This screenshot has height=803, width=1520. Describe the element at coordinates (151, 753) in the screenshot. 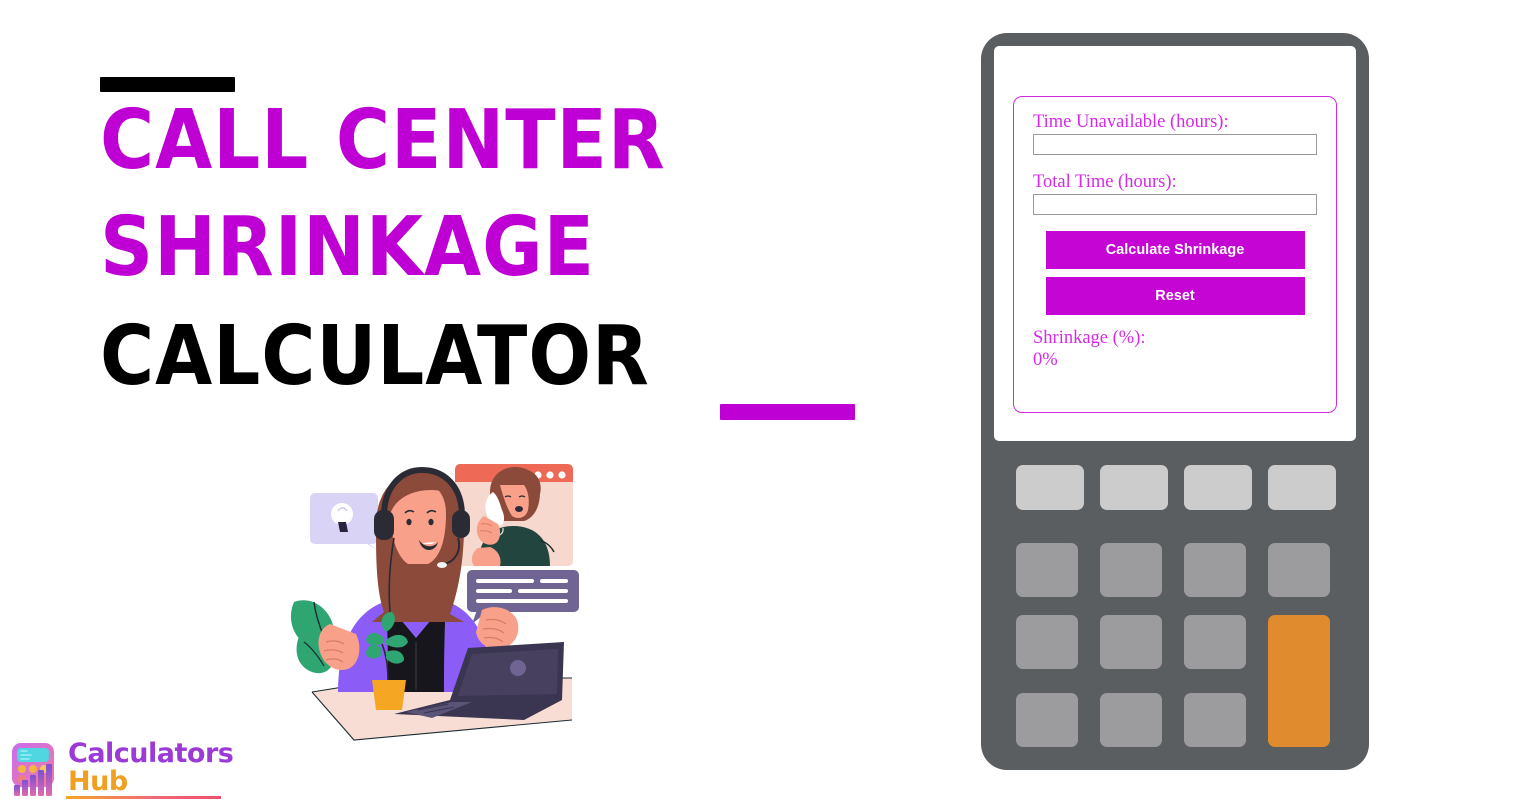

I see `logo-text-calculators: Calculators` at that location.